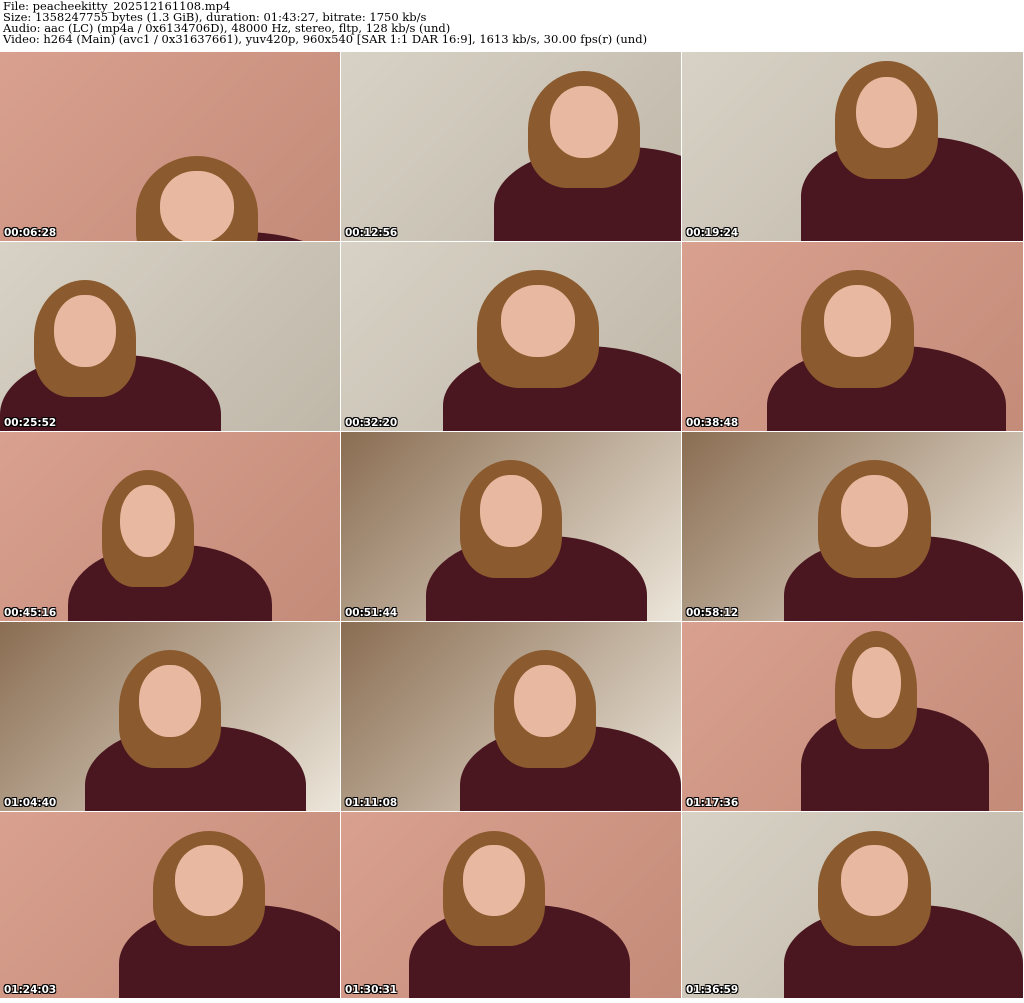 Image resolution: width=1024 pixels, height=1003 pixels. I want to click on video-thumbnail: 00:58:12, so click(852, 527).